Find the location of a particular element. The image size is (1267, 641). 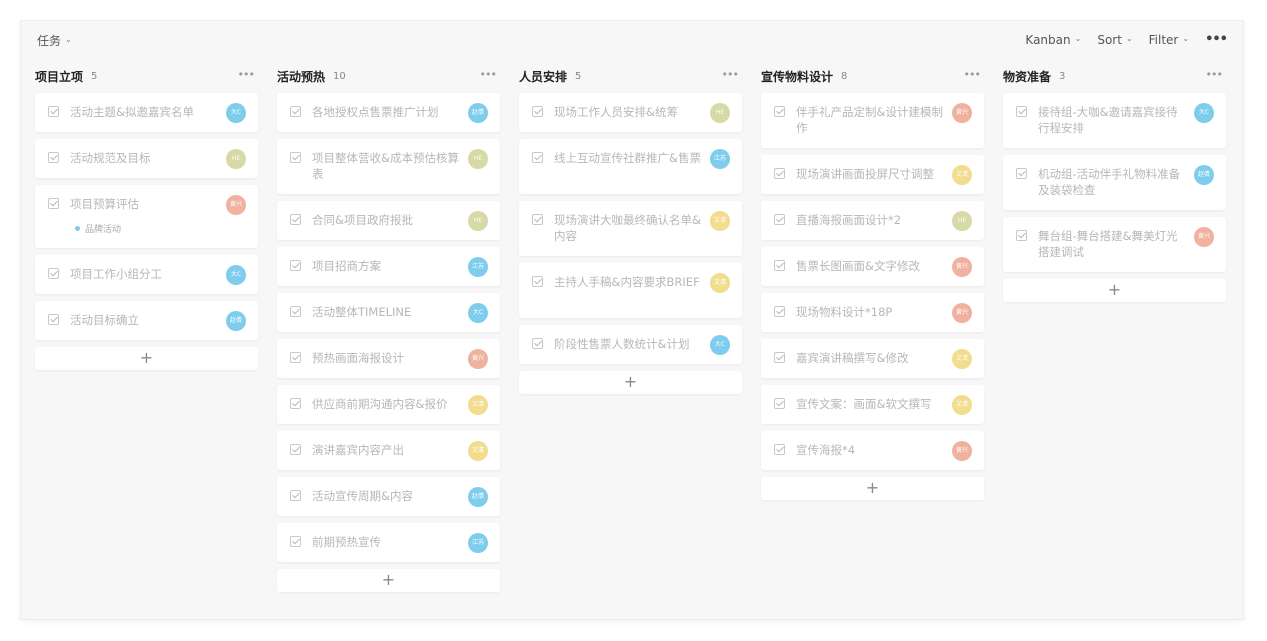

task-card: 宣传海报*4 黄兴 is located at coordinates (872, 450).